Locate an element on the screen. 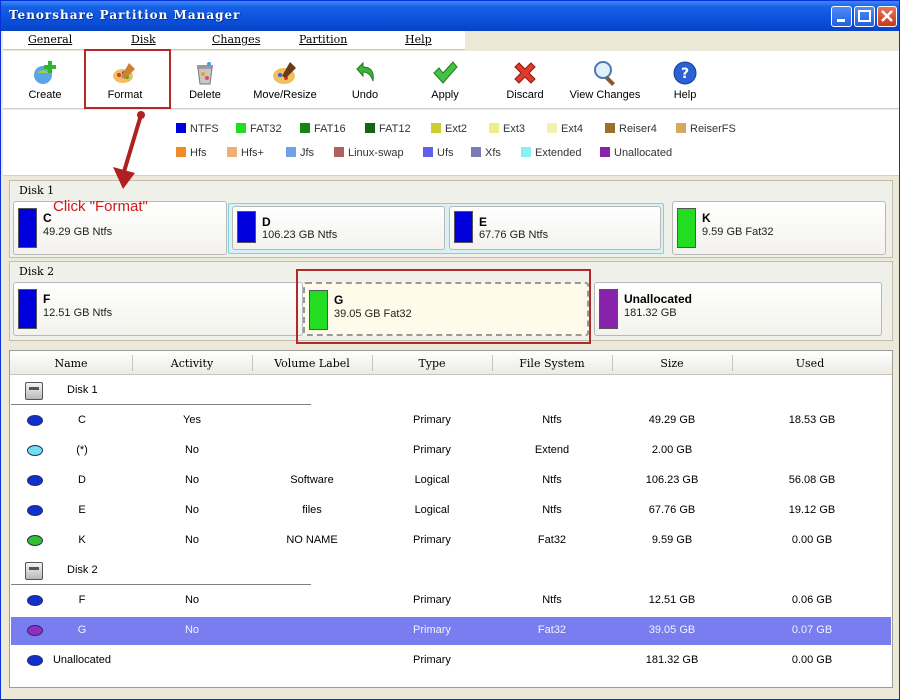 This screenshot has height=700, width=900. close-icon is located at coordinates (887, 16).